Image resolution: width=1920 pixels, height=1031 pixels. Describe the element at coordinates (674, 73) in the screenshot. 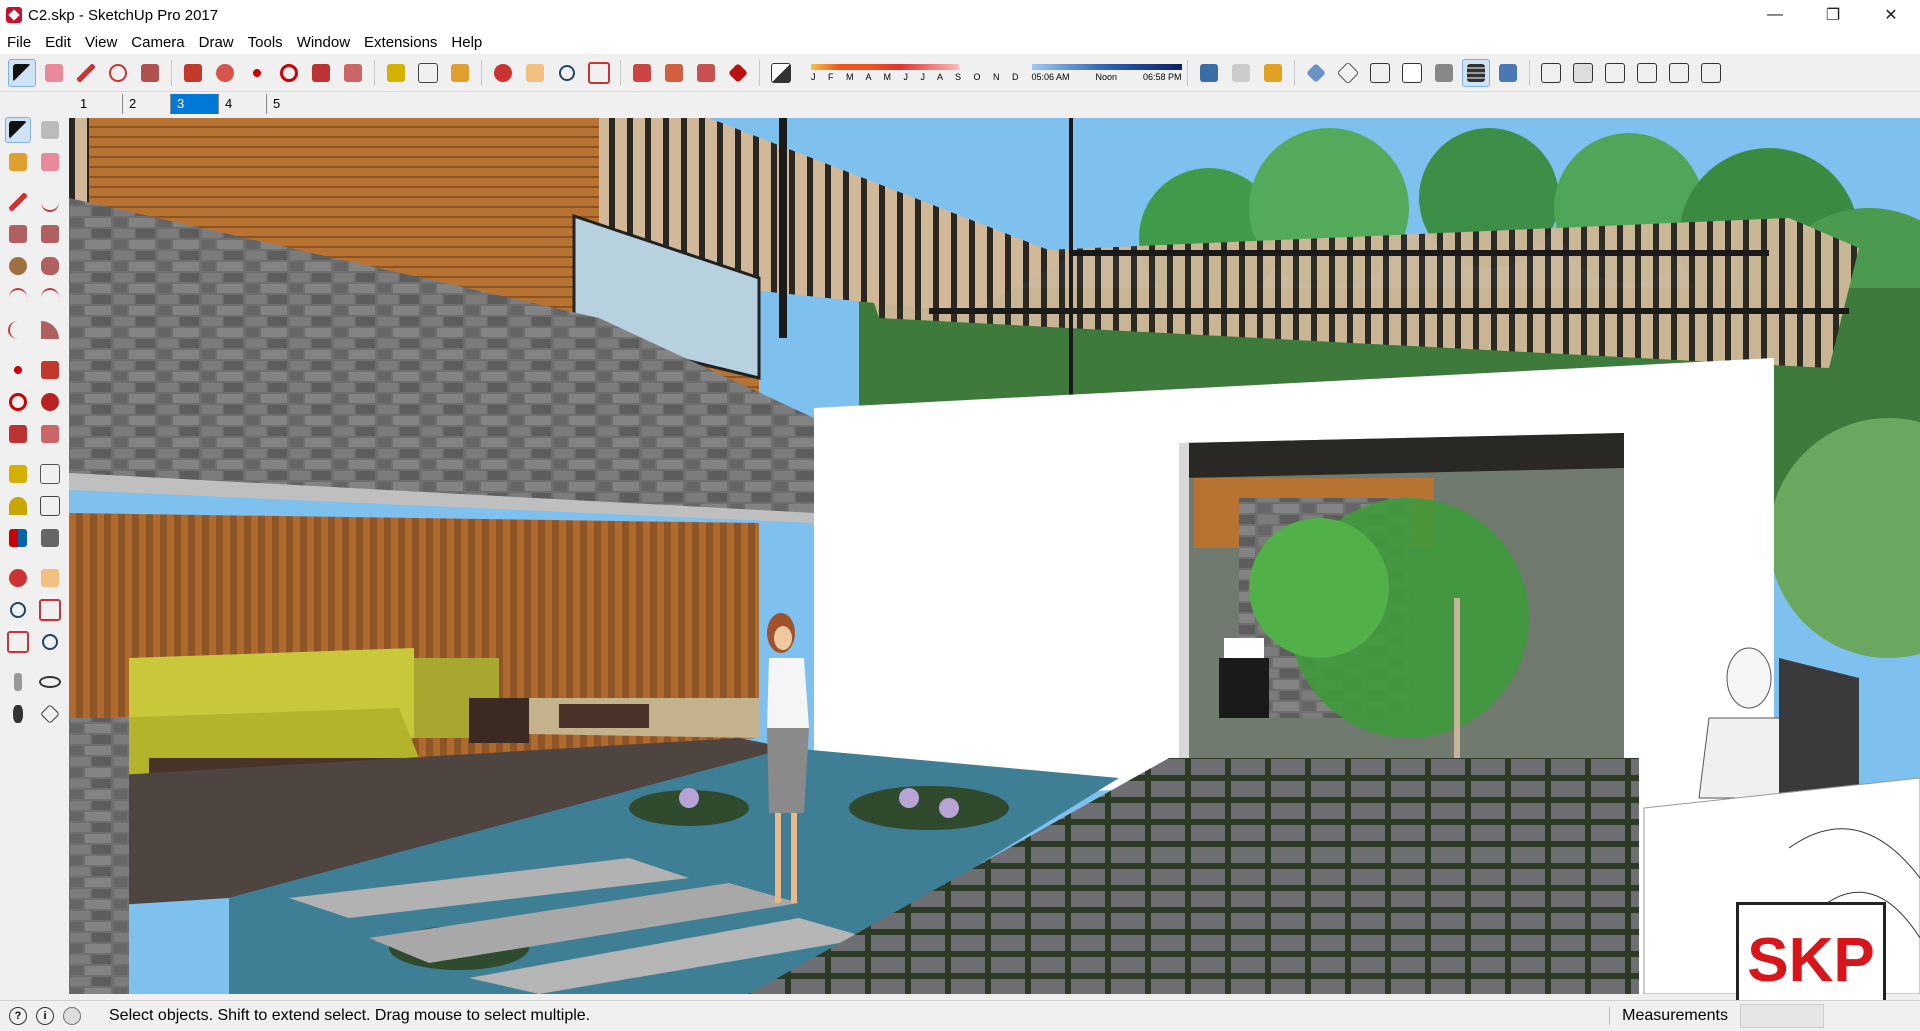

I see `components-button` at that location.